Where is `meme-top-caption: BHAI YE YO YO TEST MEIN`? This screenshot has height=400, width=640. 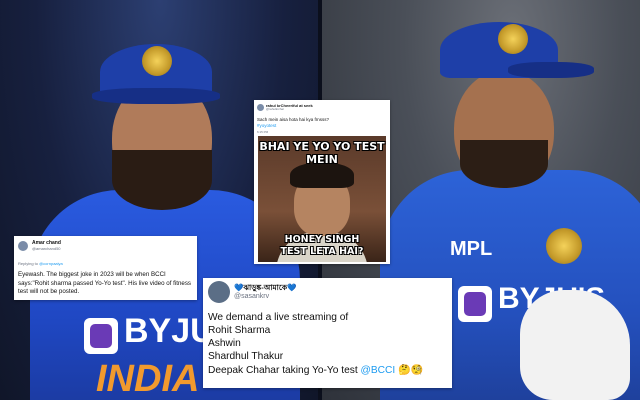 meme-top-caption: BHAI YE YO YO TEST MEIN is located at coordinates (322, 153).